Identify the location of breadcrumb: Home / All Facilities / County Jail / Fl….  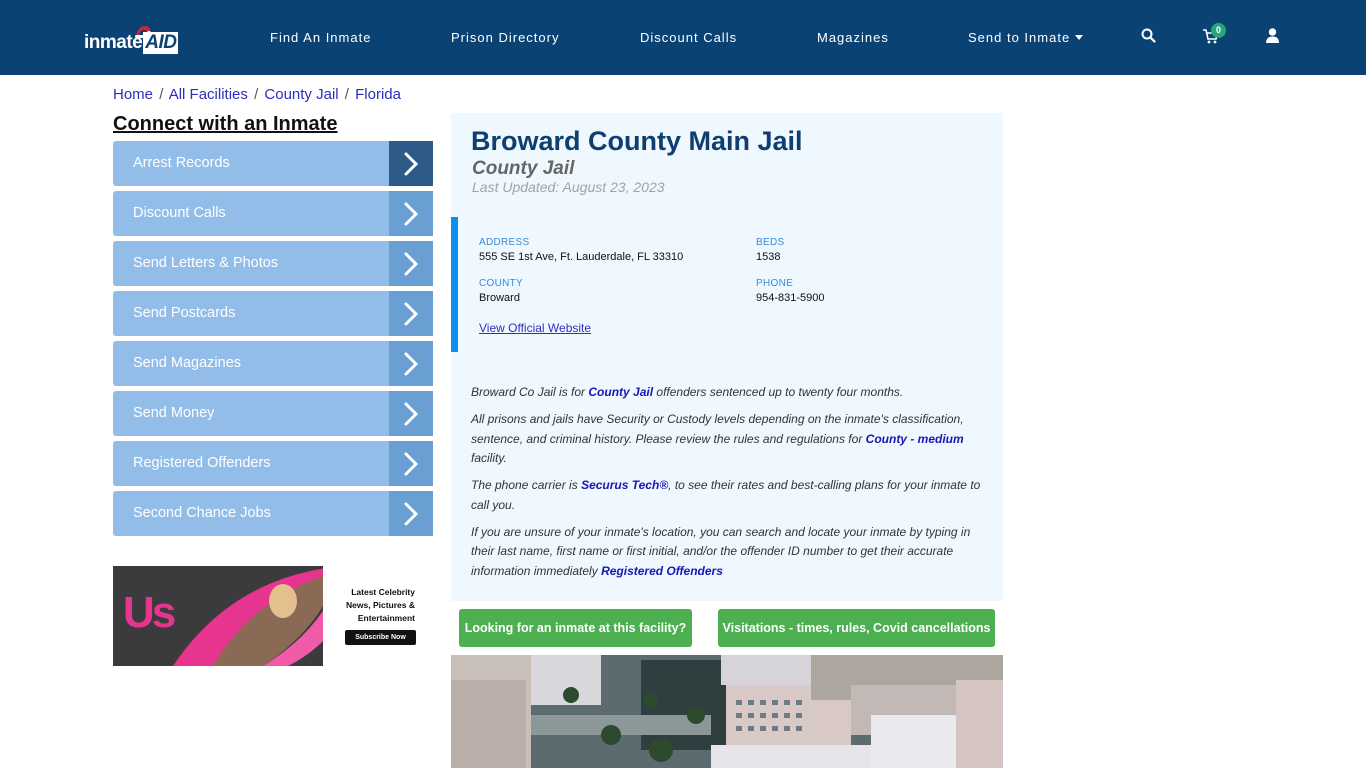
(257, 94).